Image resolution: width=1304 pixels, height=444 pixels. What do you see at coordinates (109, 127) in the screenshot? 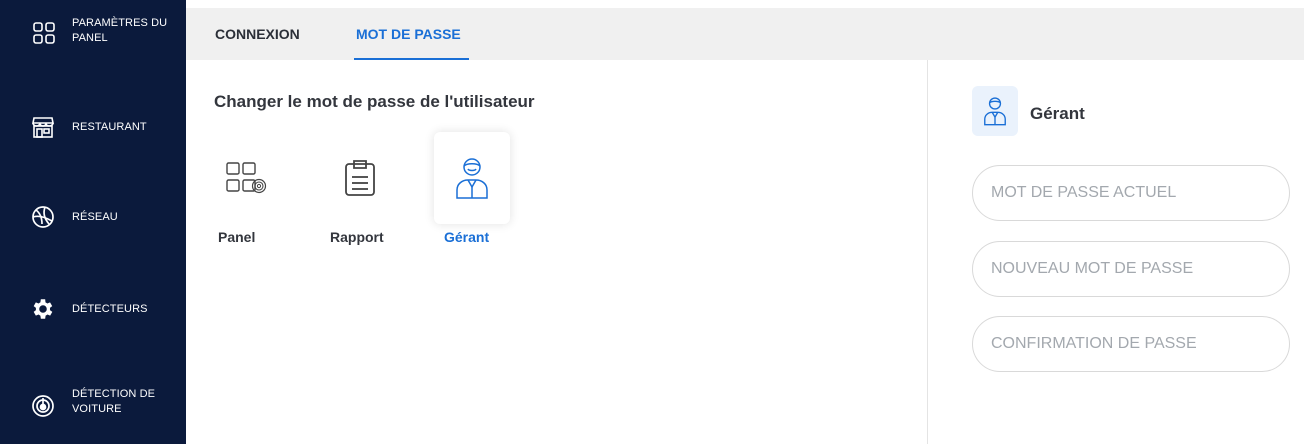
I see `sidebar-item-label: RESTAURANT` at bounding box center [109, 127].